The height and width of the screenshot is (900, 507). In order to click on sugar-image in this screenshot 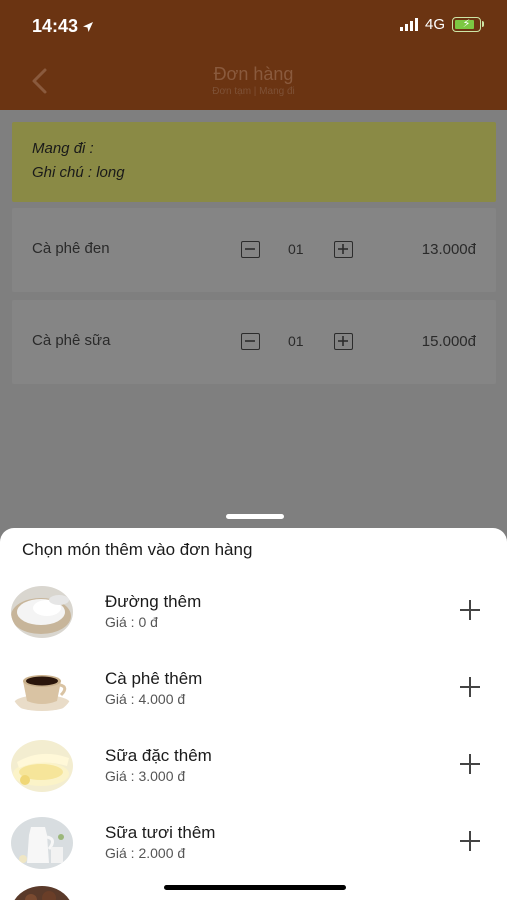, I will do `click(42, 612)`.